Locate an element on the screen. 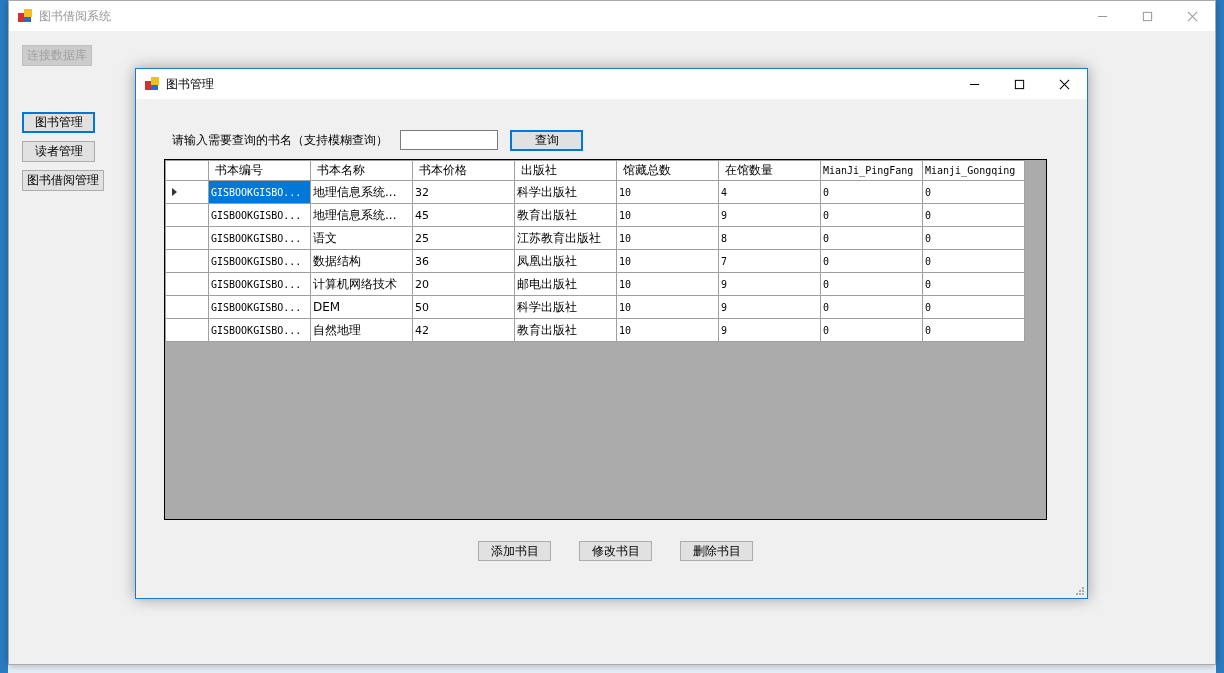  window-title: 图书管理 is located at coordinates (190, 84).